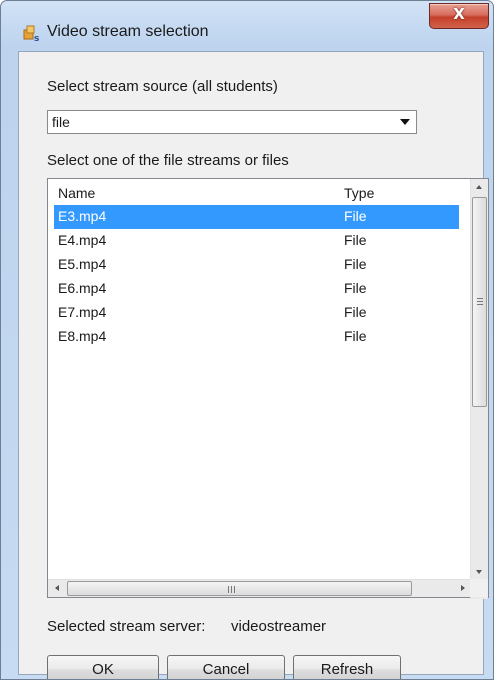  I want to click on file-name: E5.mp4, so click(82, 264).